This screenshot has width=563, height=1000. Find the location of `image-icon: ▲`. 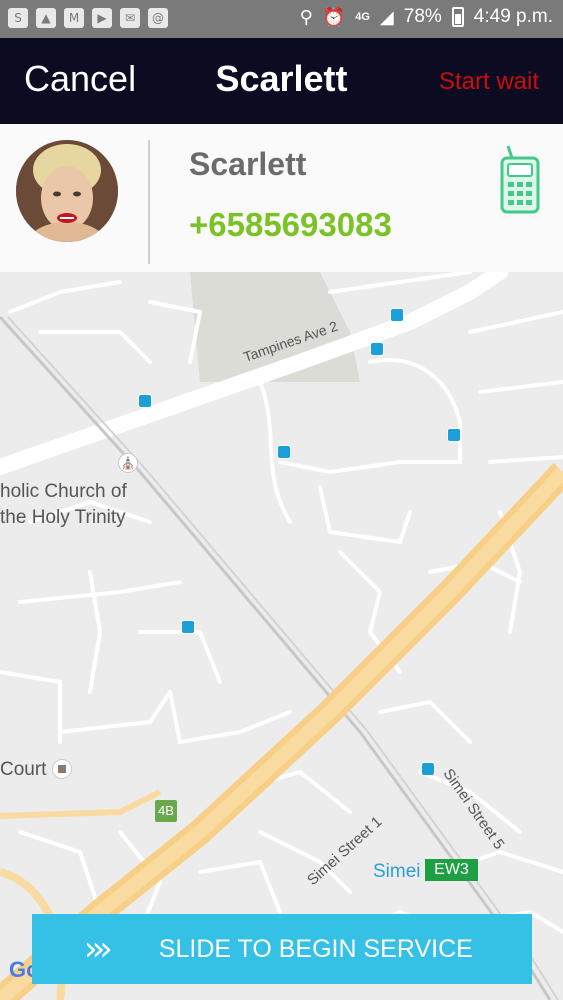

image-icon: ▲ is located at coordinates (46, 18).